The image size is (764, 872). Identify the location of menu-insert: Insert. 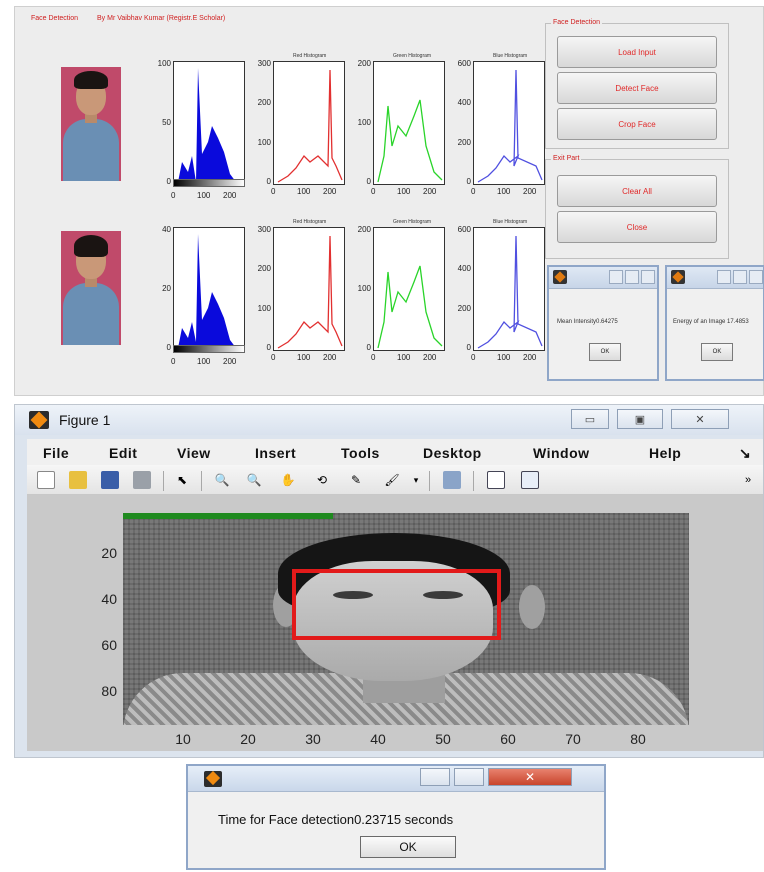
(275, 453).